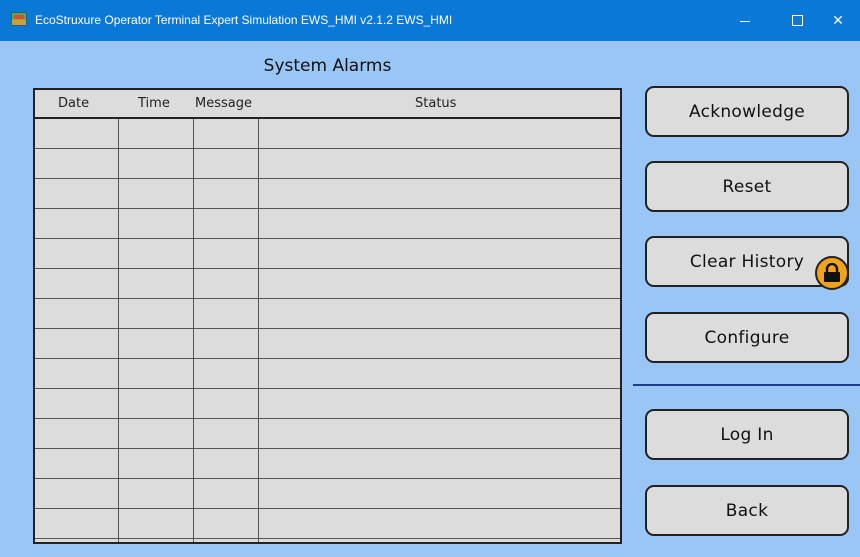  I want to click on table-header: Date Time Message Status, so click(327, 104).